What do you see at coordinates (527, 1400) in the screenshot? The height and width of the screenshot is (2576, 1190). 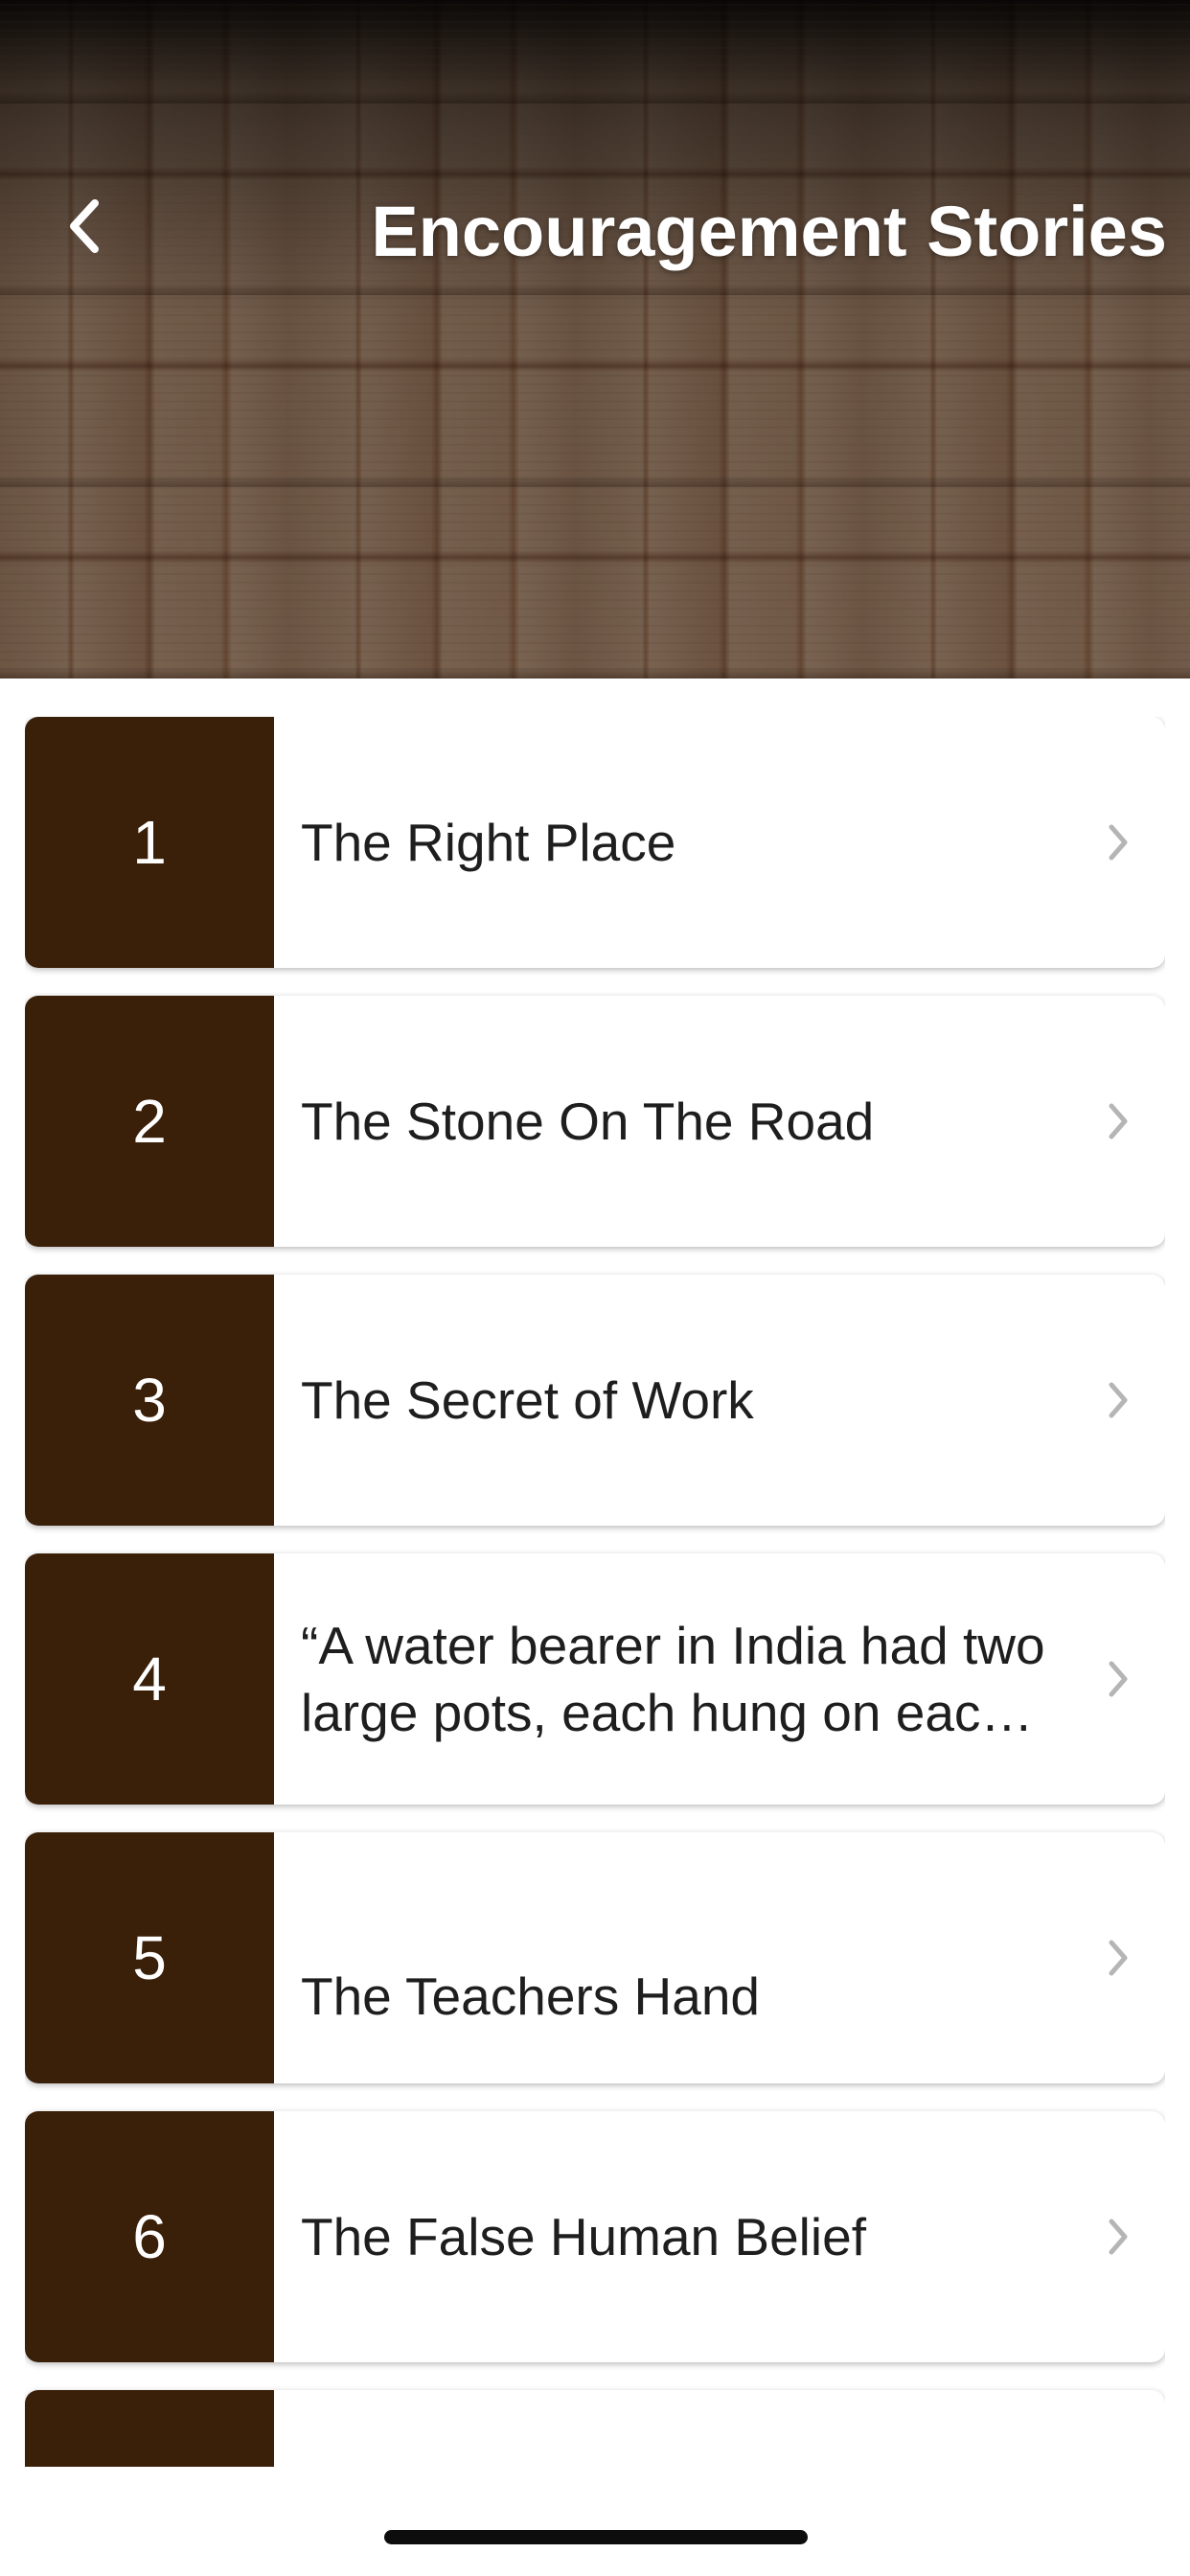 I see `story-title: The Secret of Work` at bounding box center [527, 1400].